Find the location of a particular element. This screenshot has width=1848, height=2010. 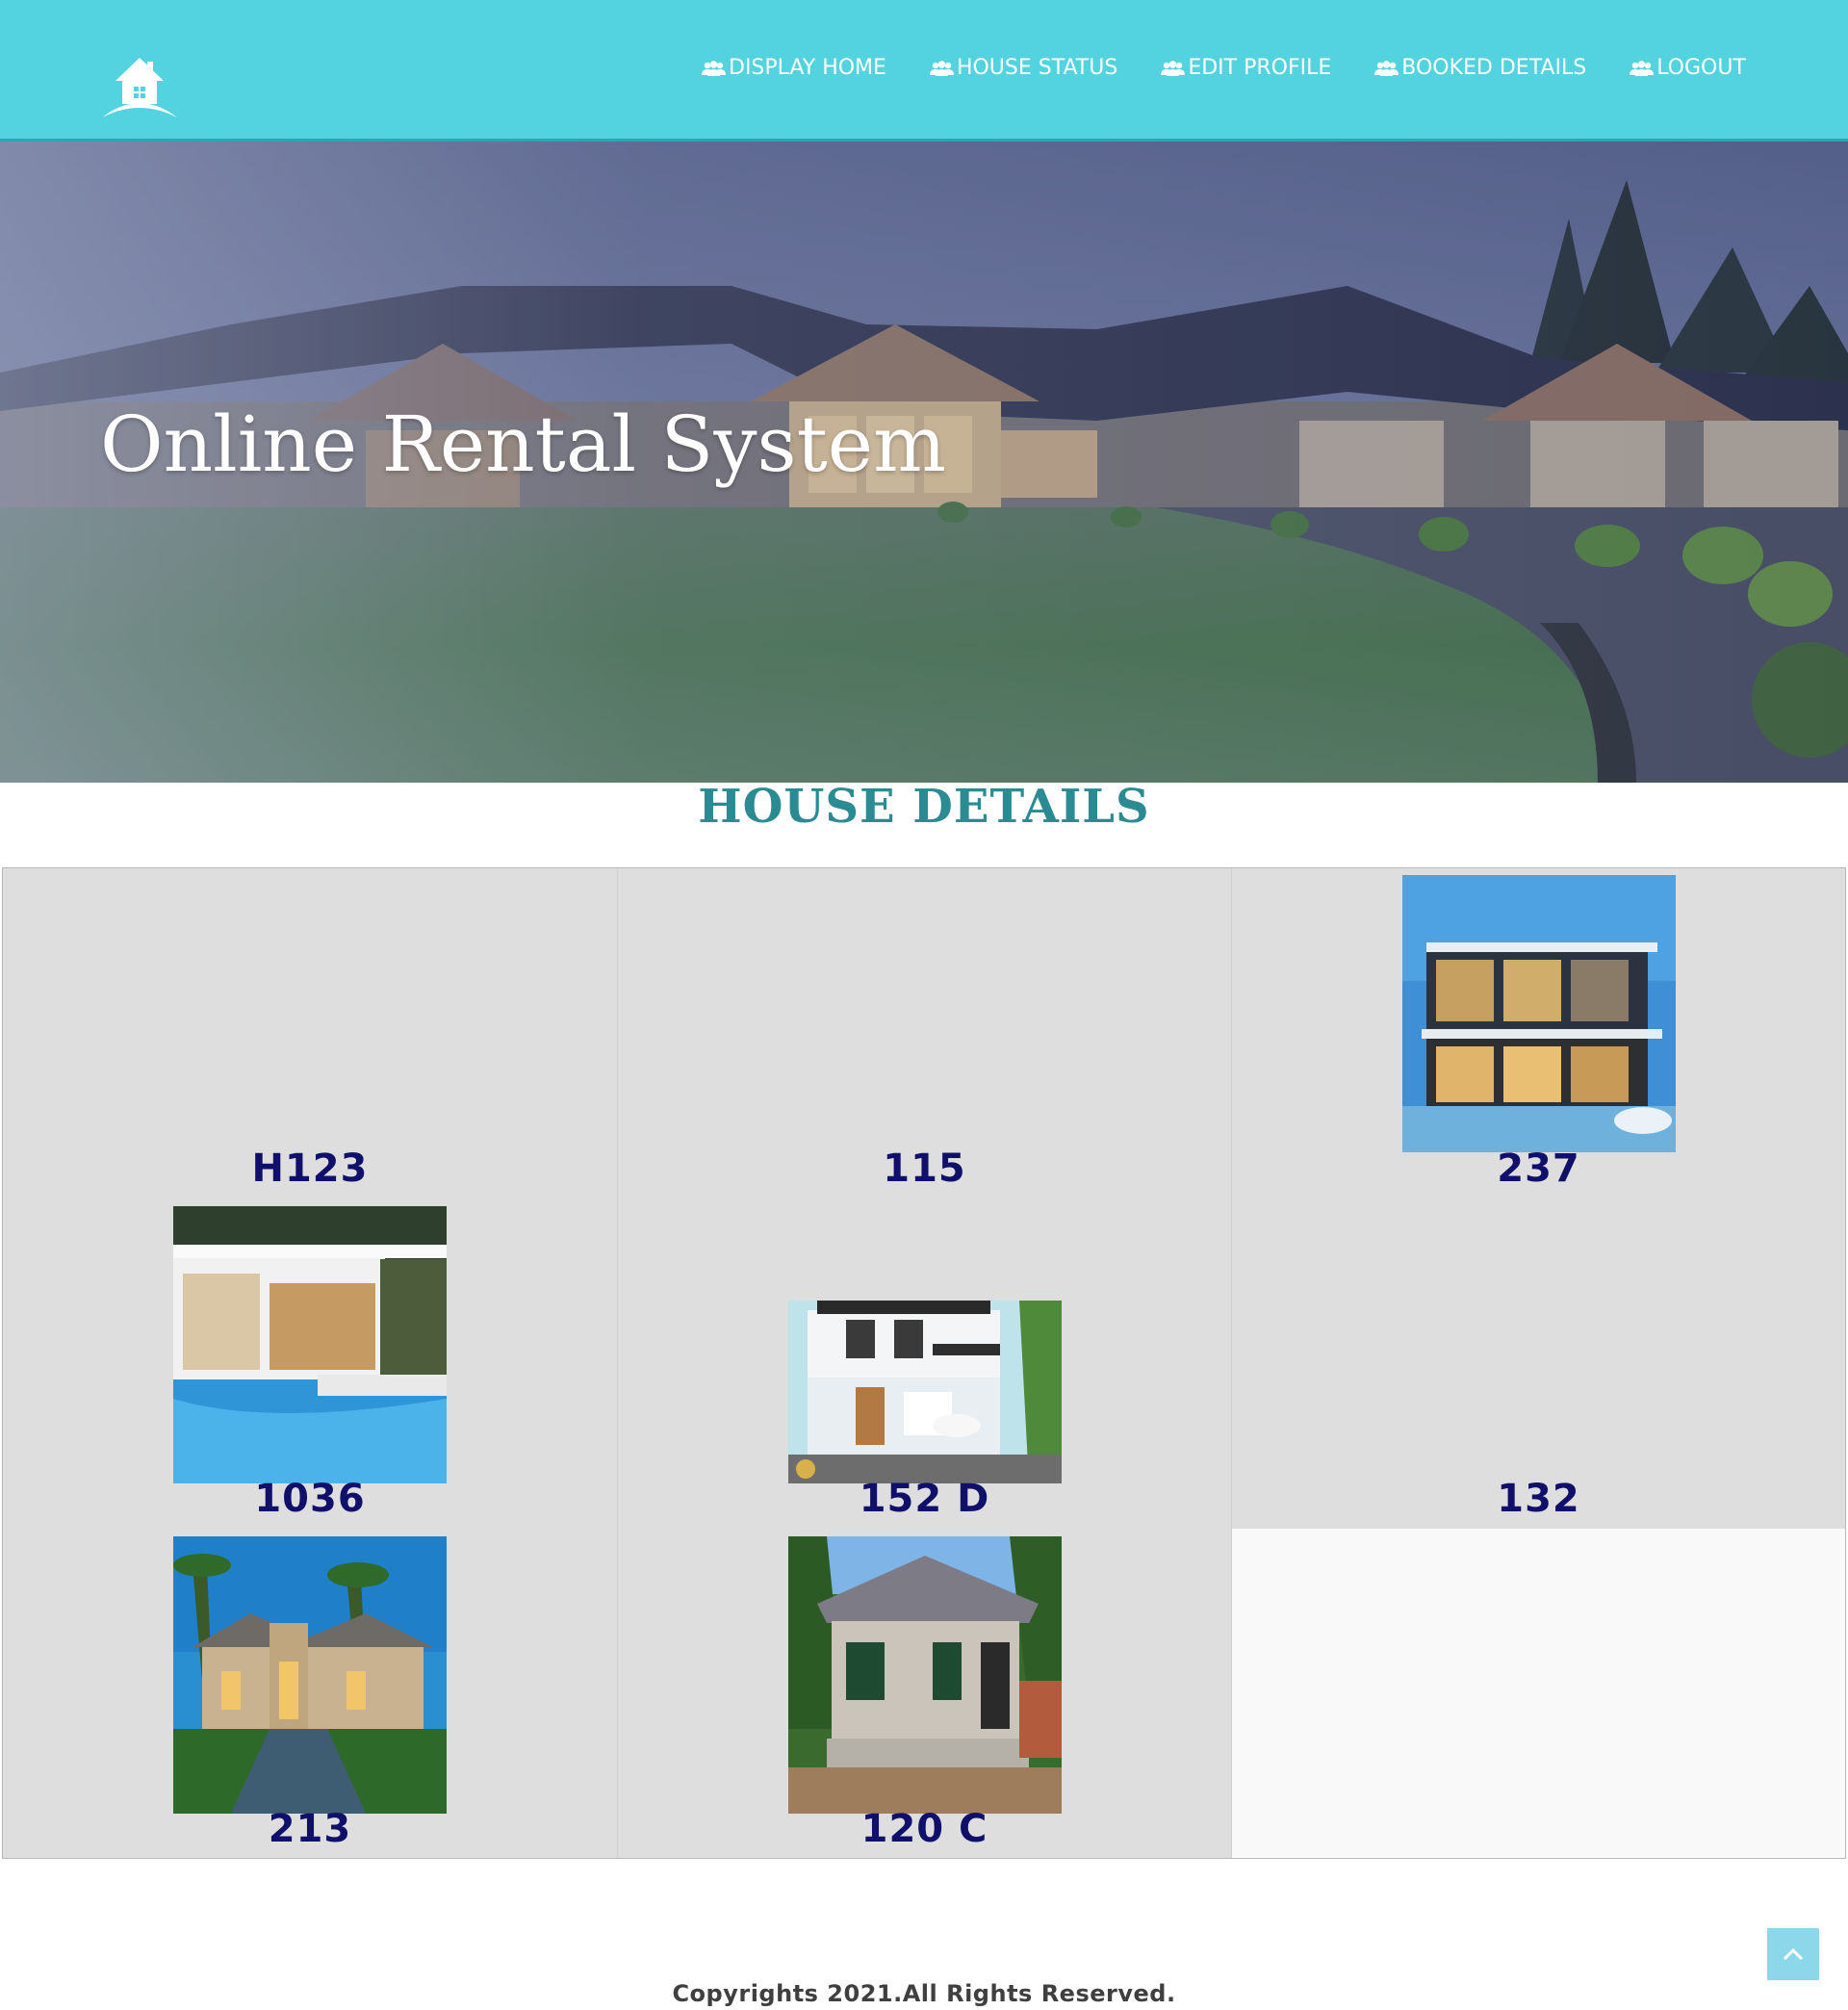

house-code: 120 C is located at coordinates (924, 1829).